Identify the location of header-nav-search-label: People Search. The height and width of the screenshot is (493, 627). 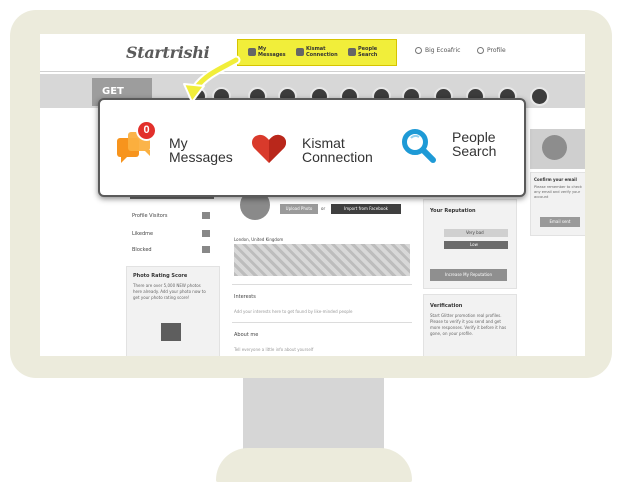
(368, 52).